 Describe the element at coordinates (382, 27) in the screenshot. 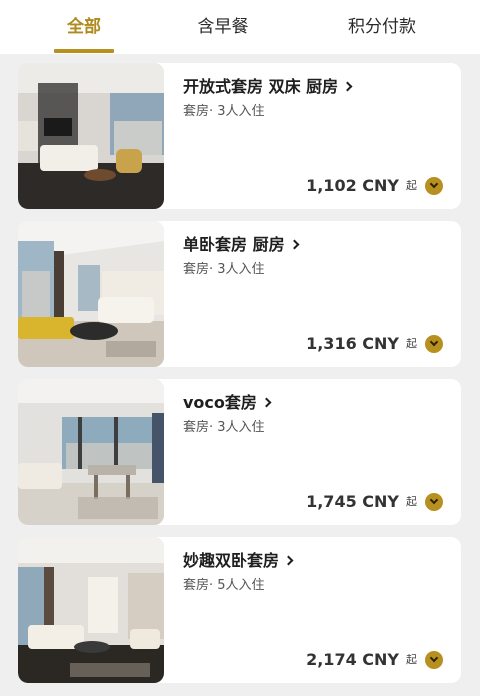

I see `tab-points-payment: 积分付款` at that location.